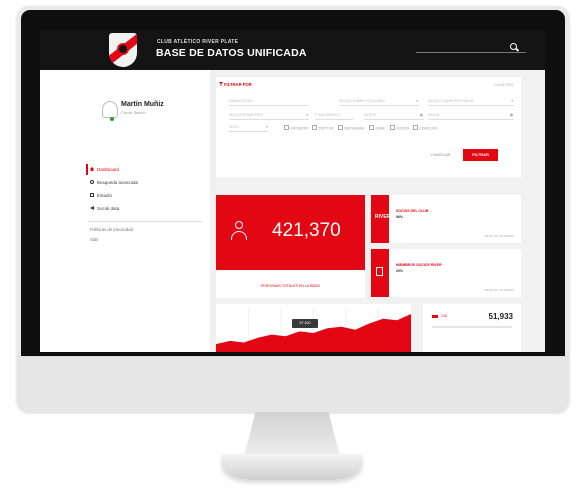 The image size is (585, 491). I want to click on river-logo-icon: RIVER, so click(383, 217).